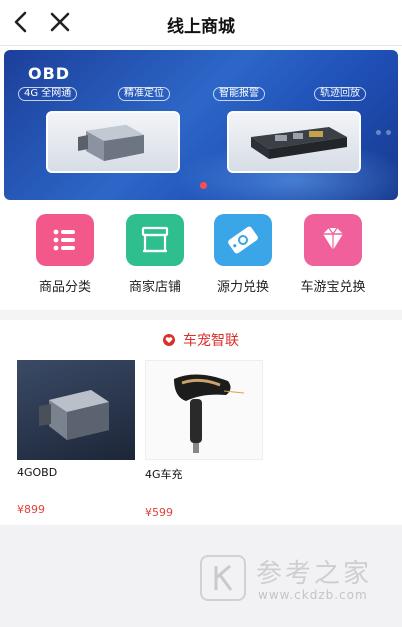  What do you see at coordinates (169, 340) in the screenshot?
I see `heart-icon` at bounding box center [169, 340].